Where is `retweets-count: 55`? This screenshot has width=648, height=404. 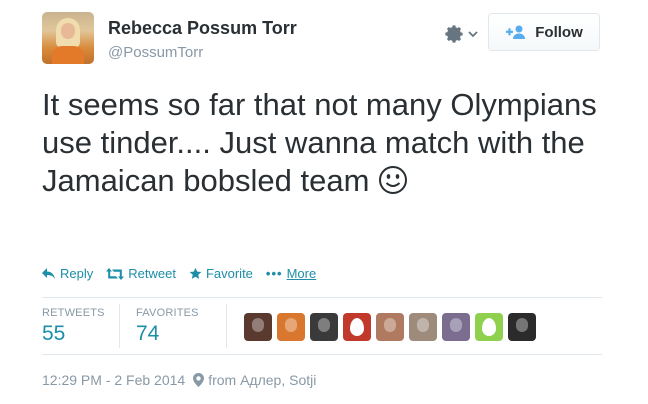 retweets-count: 55 is located at coordinates (53, 334).